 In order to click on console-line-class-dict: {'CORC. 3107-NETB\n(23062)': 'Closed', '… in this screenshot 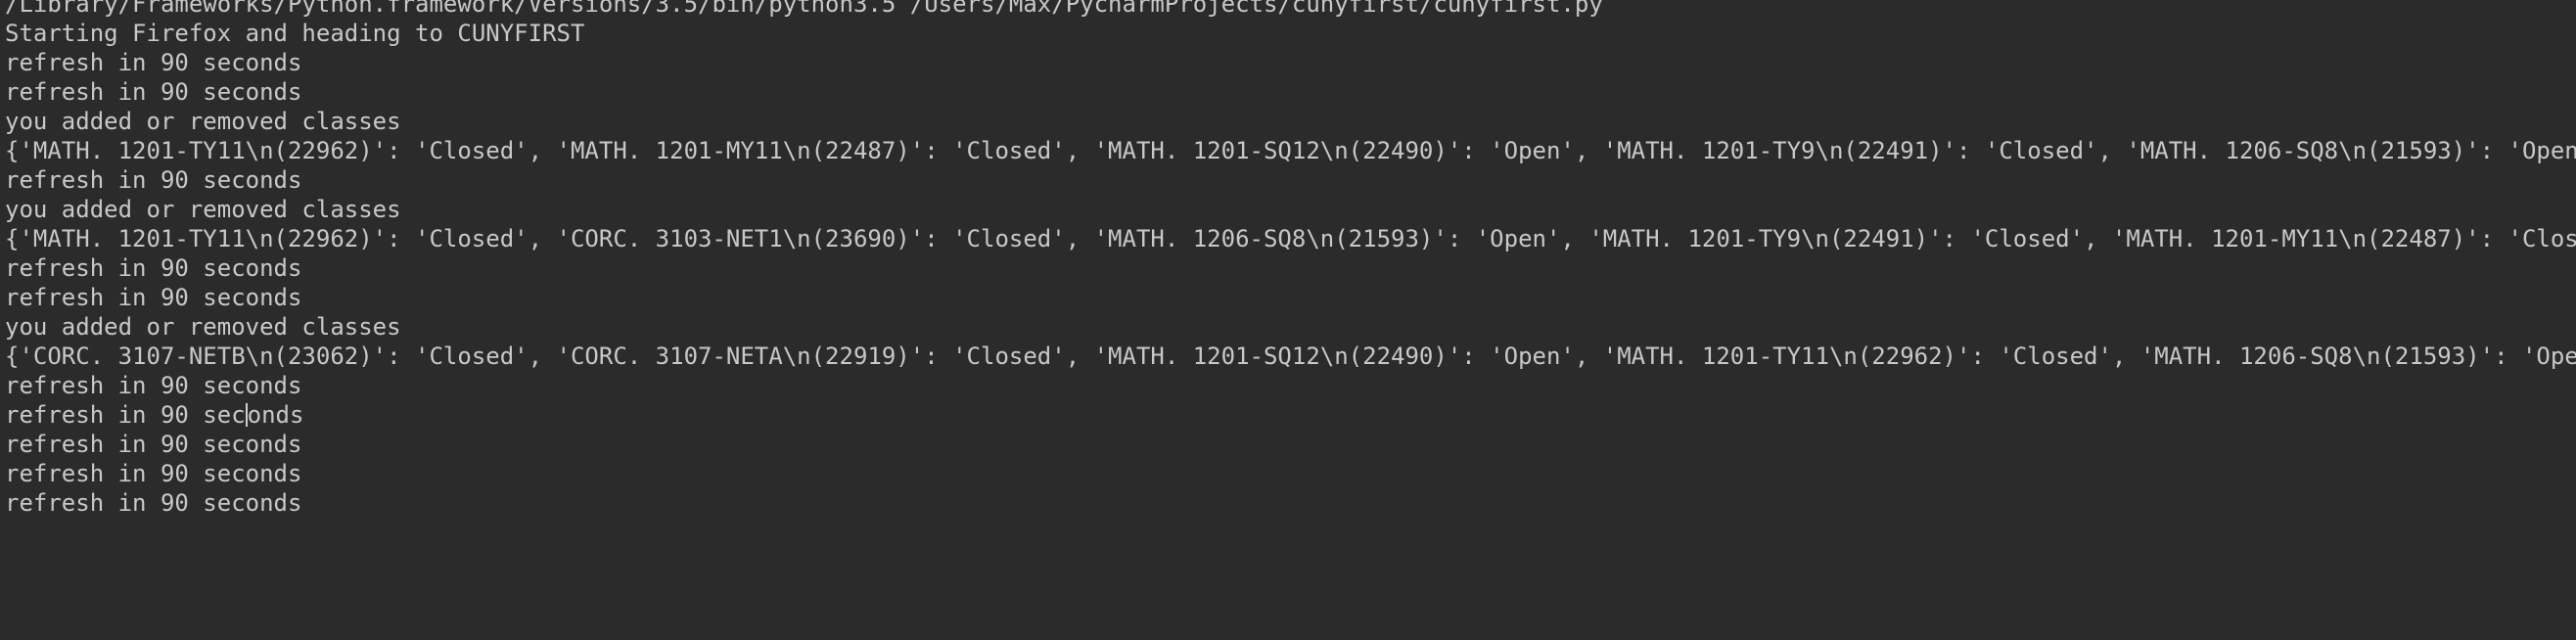, I will do `click(1290, 356)`.